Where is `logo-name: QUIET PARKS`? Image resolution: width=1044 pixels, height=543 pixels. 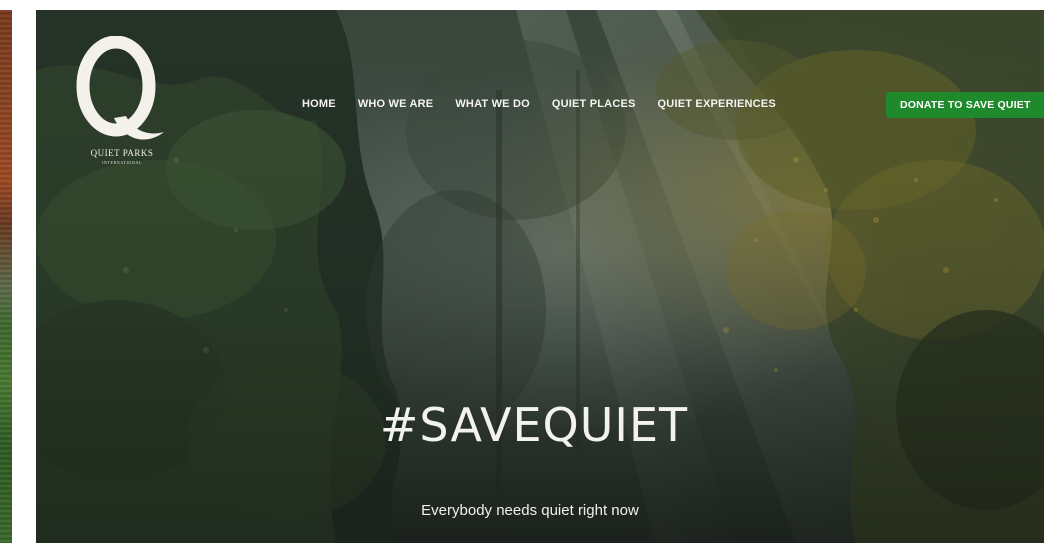 logo-name: QUIET PARKS is located at coordinates (122, 153).